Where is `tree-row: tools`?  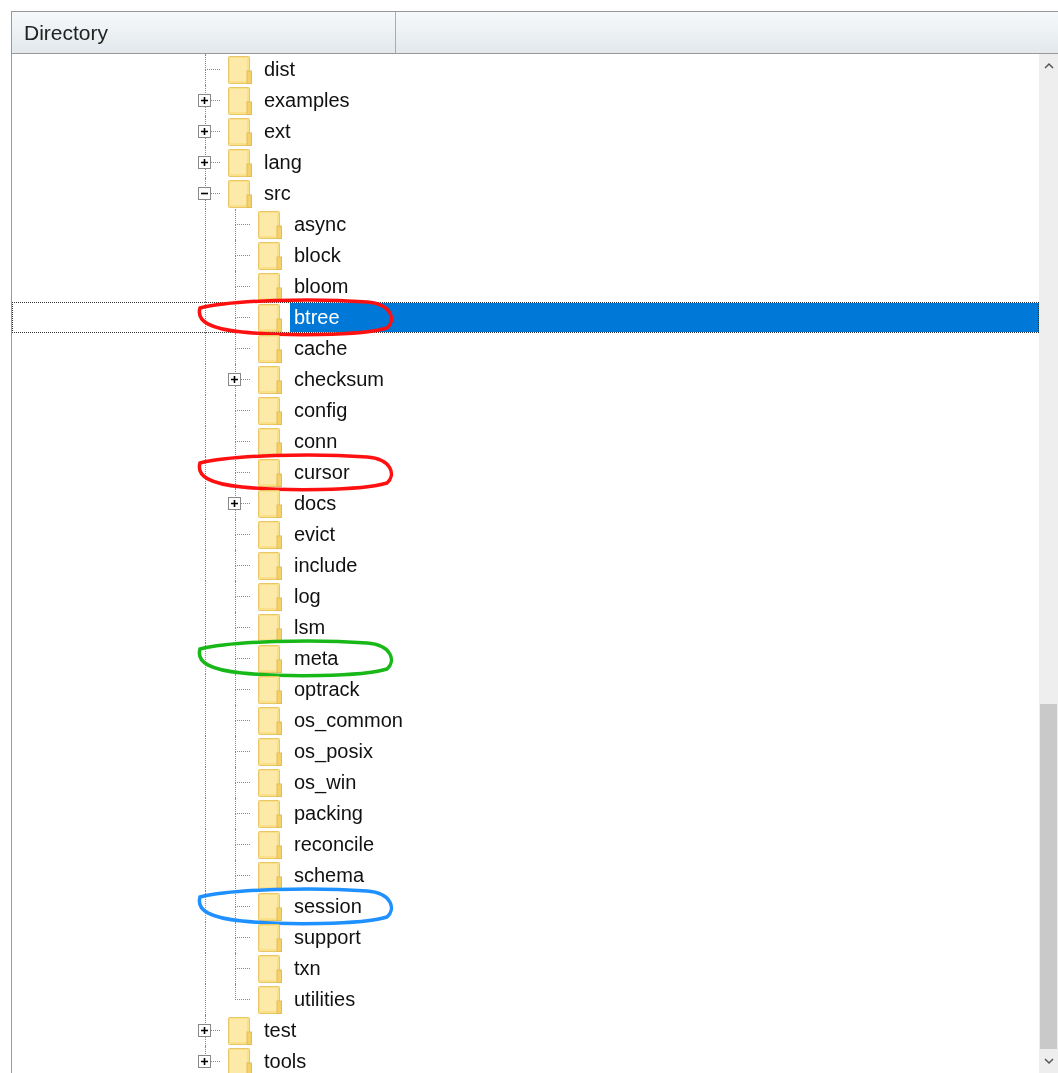 tree-row: tools is located at coordinates (525, 1059).